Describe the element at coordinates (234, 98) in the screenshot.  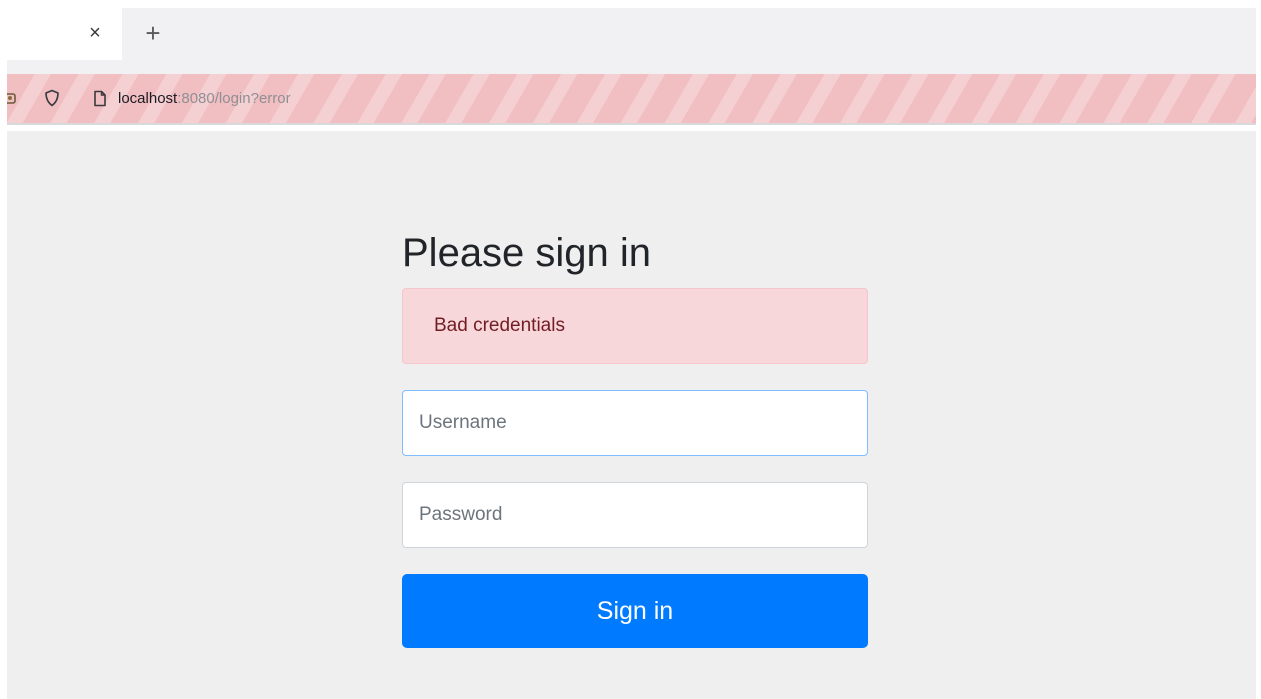
I see `url-path: :8080/login?error` at that location.